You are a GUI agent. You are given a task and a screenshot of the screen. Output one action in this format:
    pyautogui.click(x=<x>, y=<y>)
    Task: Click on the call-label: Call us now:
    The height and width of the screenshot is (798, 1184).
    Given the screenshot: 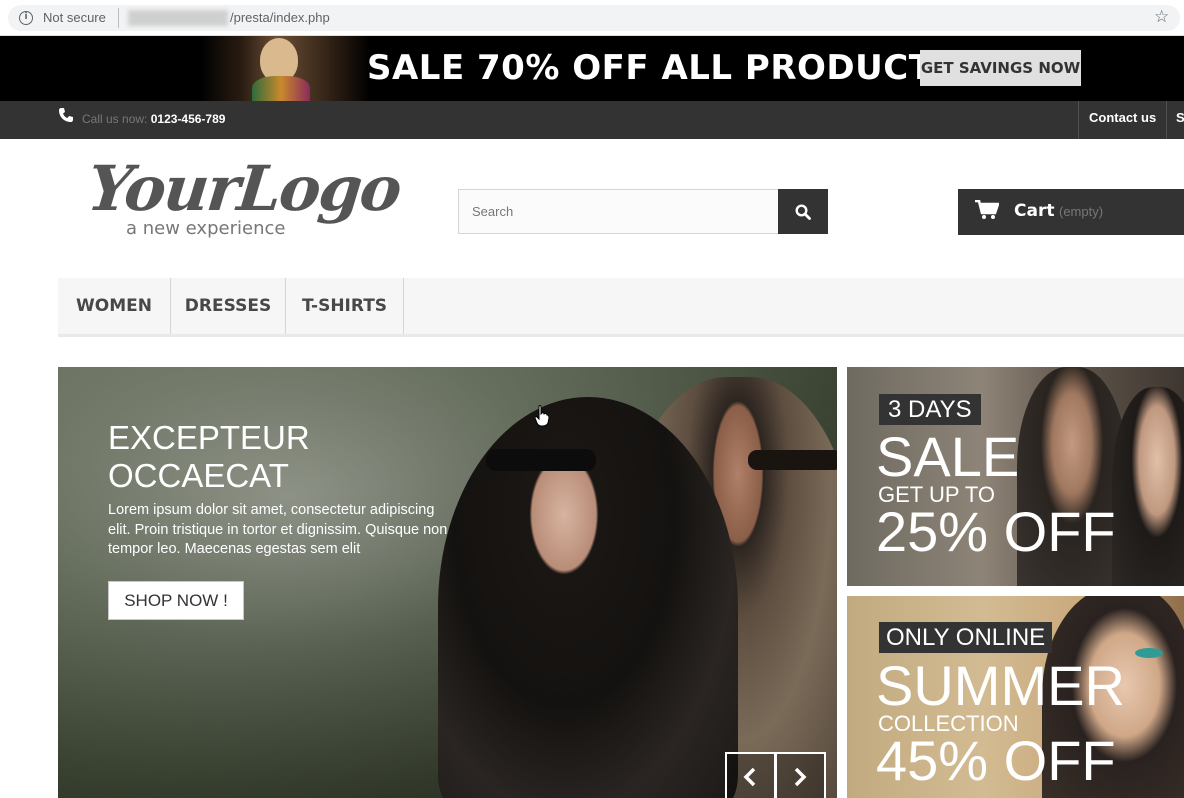 What is the action you would take?
    pyautogui.click(x=115, y=119)
    